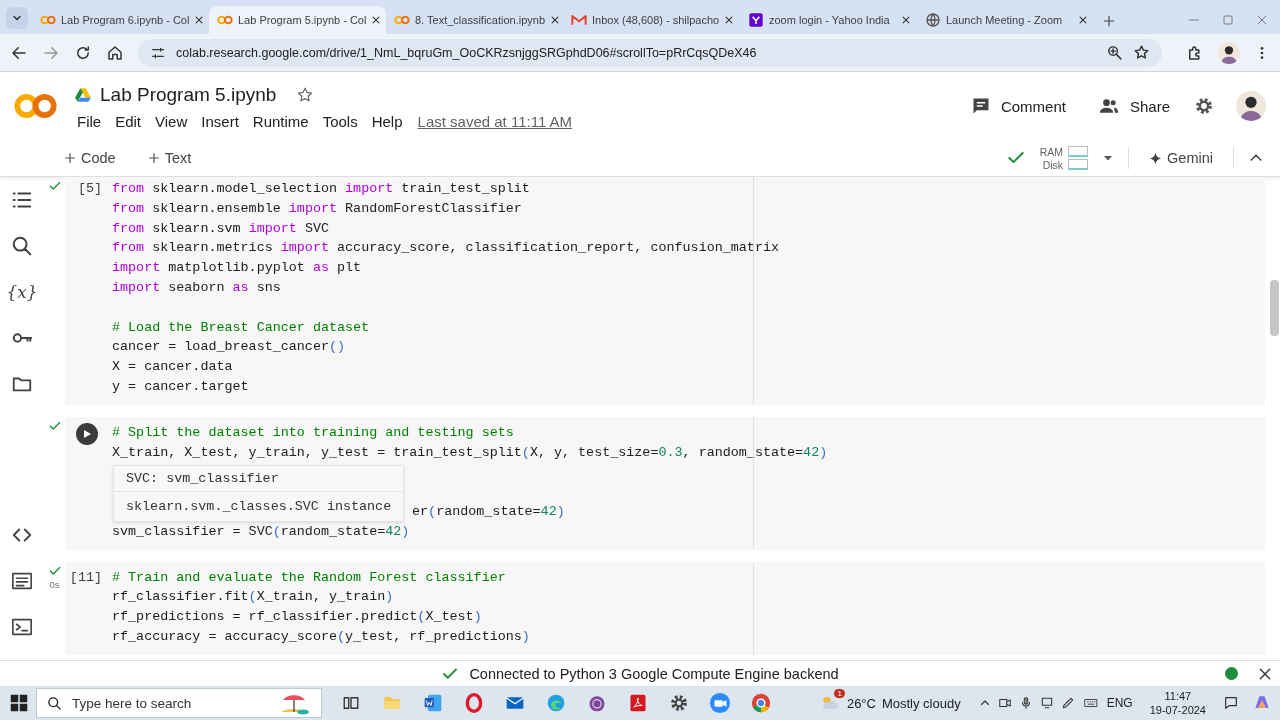 The height and width of the screenshot is (720, 1280). I want to click on browser-tab: Launch Meeting - Zoom, so click(1005, 20).